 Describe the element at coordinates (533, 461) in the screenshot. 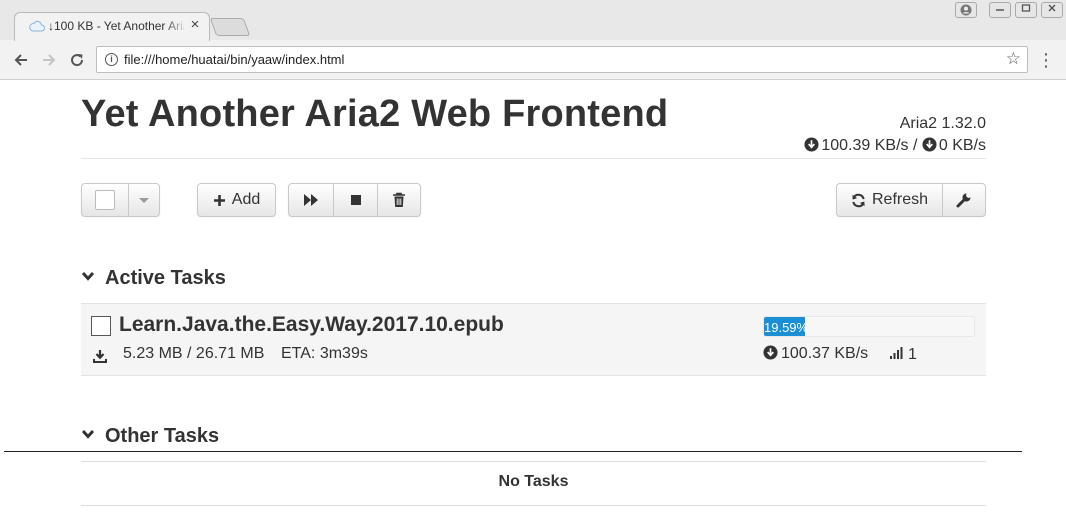

I see `empty-table-top-border` at that location.